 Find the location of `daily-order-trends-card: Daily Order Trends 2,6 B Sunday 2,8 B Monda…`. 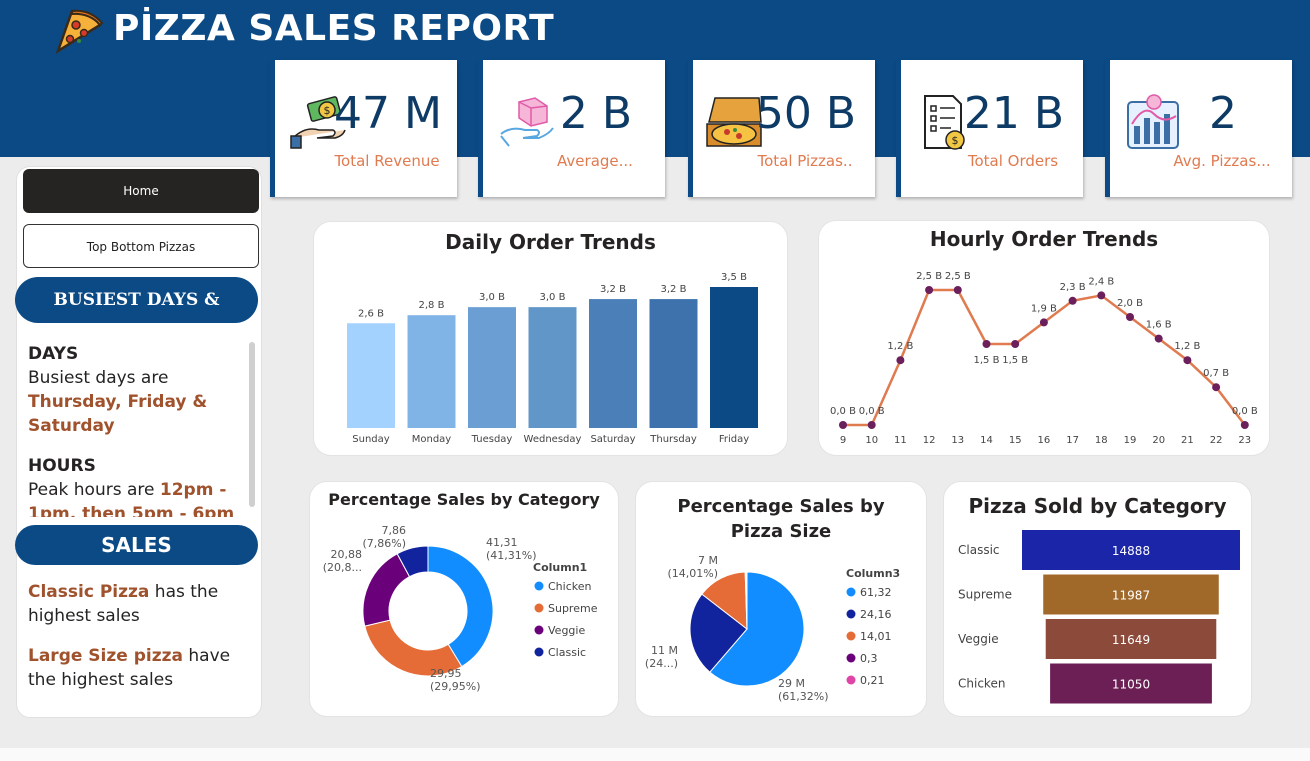

daily-order-trends-card: Daily Order Trends 2,6 B Sunday 2,8 B Monda… is located at coordinates (550, 338).